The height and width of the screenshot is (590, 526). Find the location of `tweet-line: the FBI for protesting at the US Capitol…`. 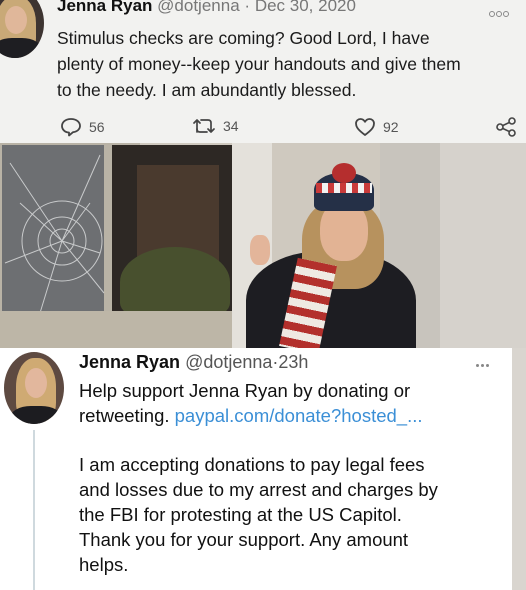

tweet-line: the FBI for protesting at the US Capitol… is located at coordinates (240, 514).